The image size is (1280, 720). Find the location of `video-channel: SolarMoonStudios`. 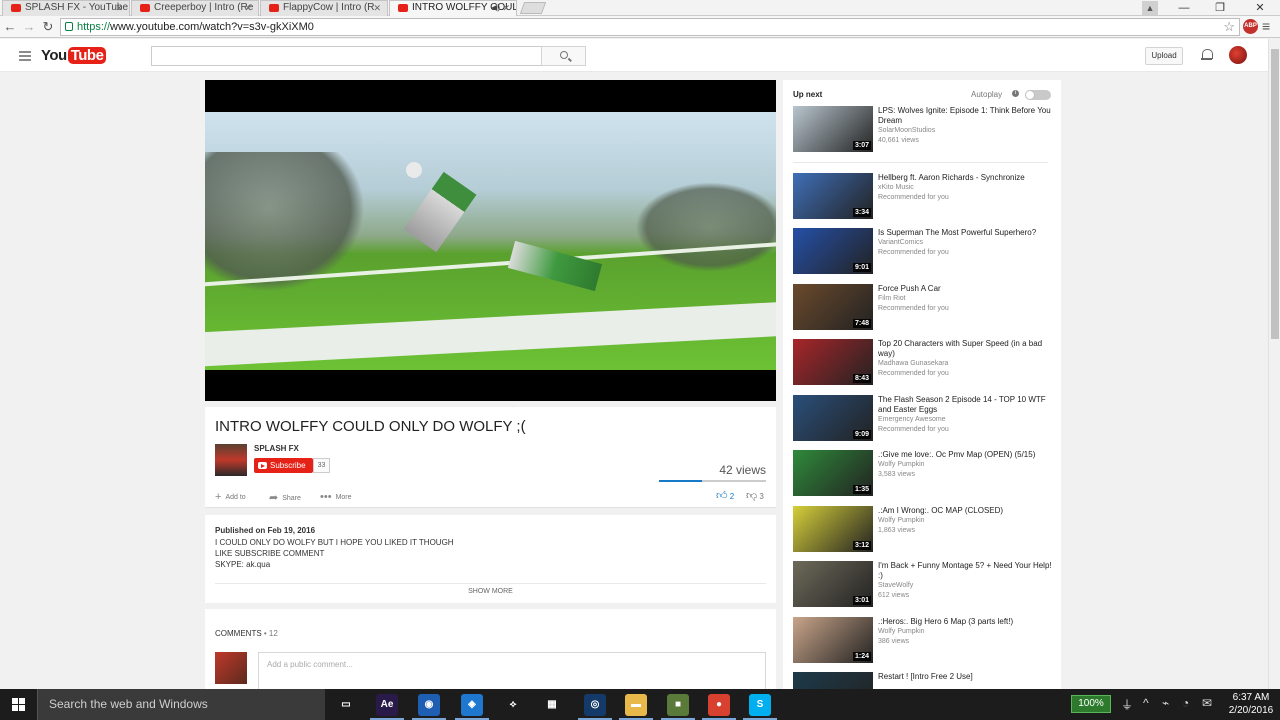

video-channel: SolarMoonStudios is located at coordinates (907, 130).